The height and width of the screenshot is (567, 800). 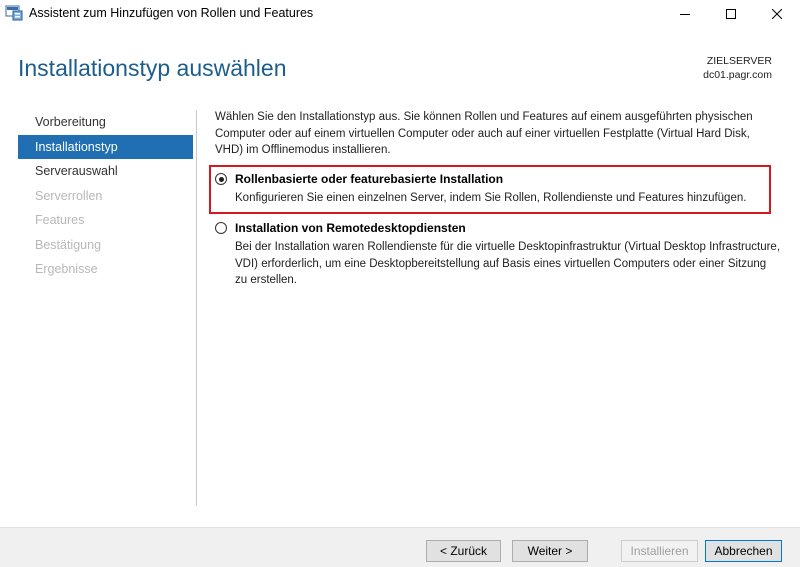 I want to click on maximize-button, so click(x=731, y=13).